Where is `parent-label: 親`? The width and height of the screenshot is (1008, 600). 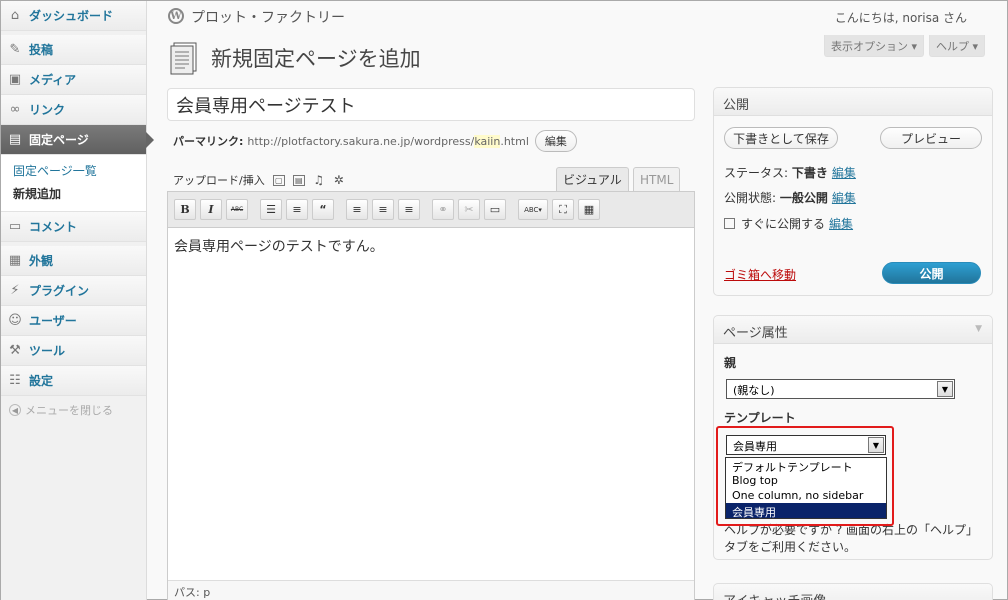 parent-label: 親 is located at coordinates (730, 363).